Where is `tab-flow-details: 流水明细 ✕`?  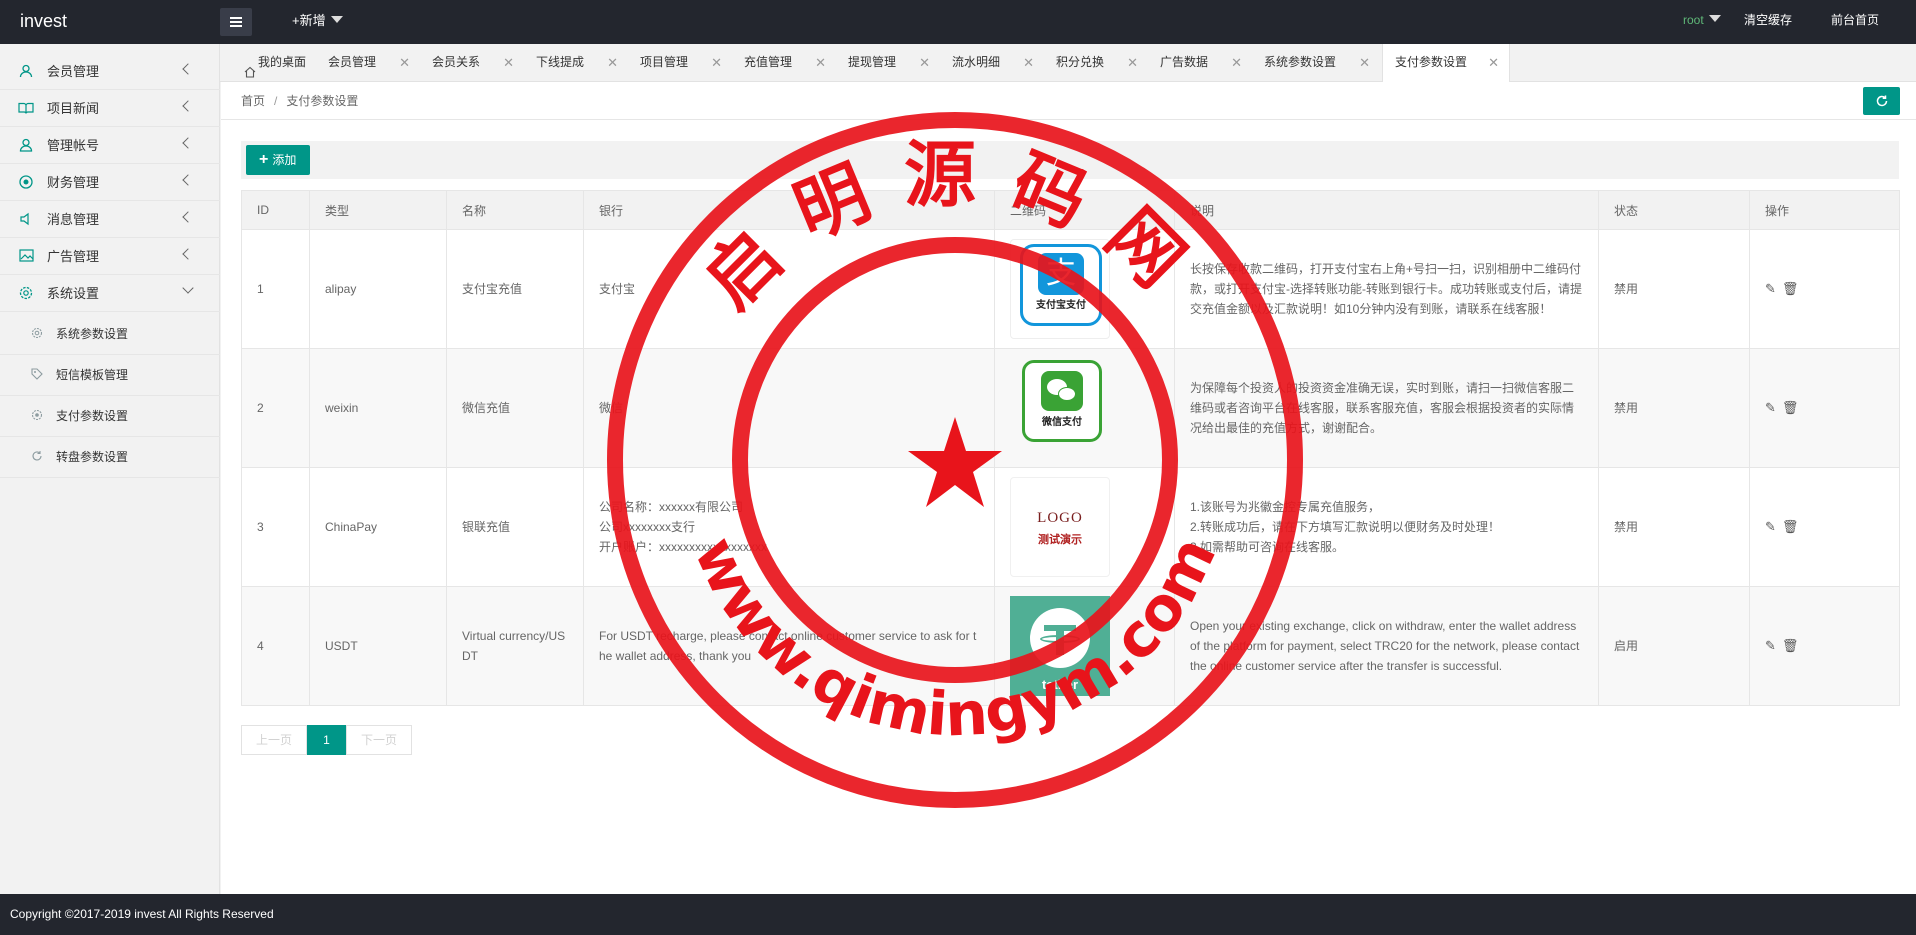 tab-flow-details: 流水明细 ✕ is located at coordinates (992, 62).